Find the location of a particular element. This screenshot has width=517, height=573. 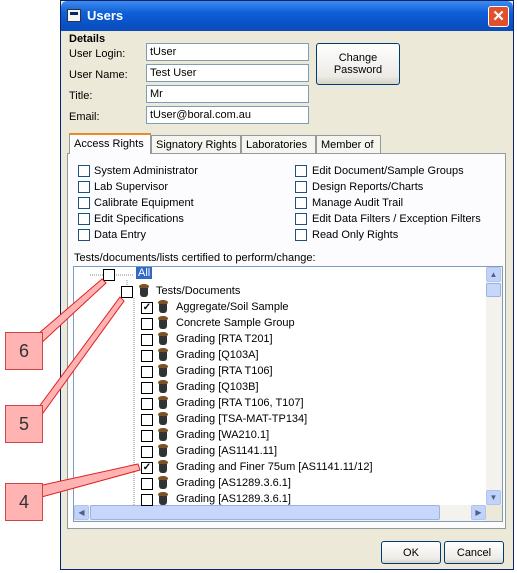

ok-button: OK is located at coordinates (411, 552).